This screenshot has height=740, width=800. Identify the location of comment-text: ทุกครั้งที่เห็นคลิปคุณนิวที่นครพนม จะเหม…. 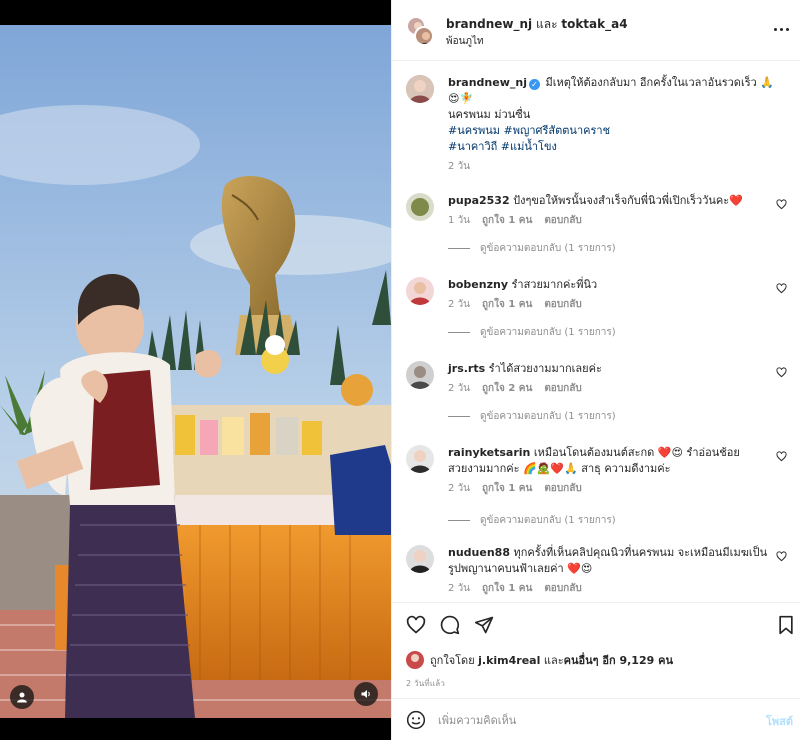
(638, 552).